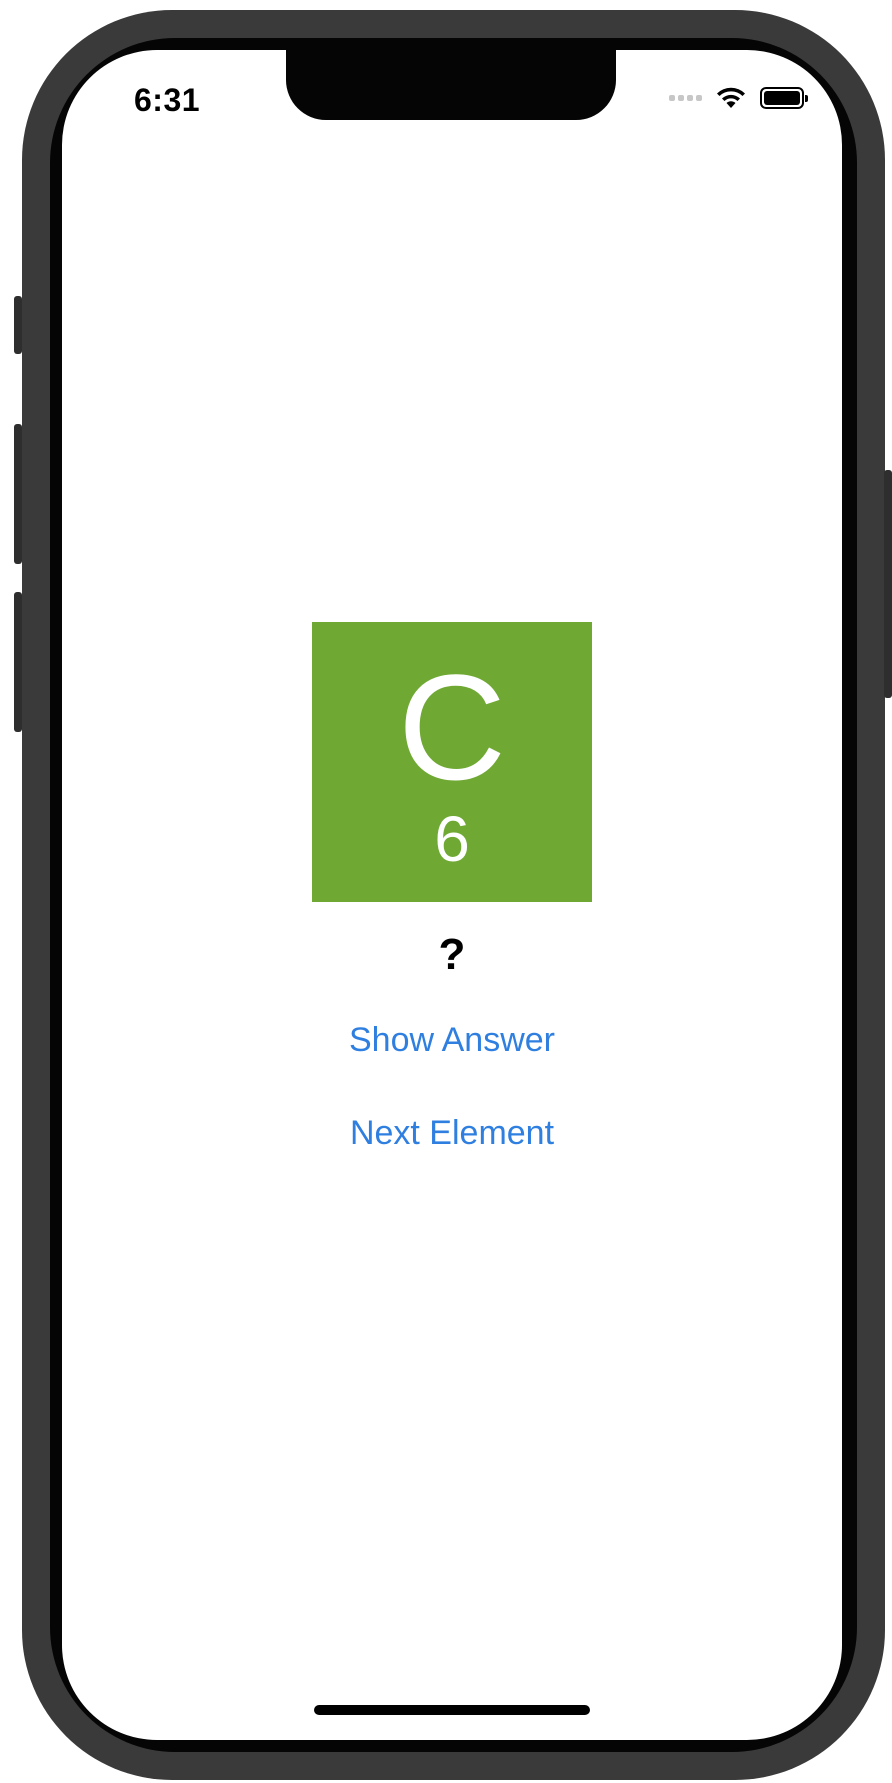  What do you see at coordinates (452, 1133) in the screenshot?
I see `next-element-button: Next Element` at bounding box center [452, 1133].